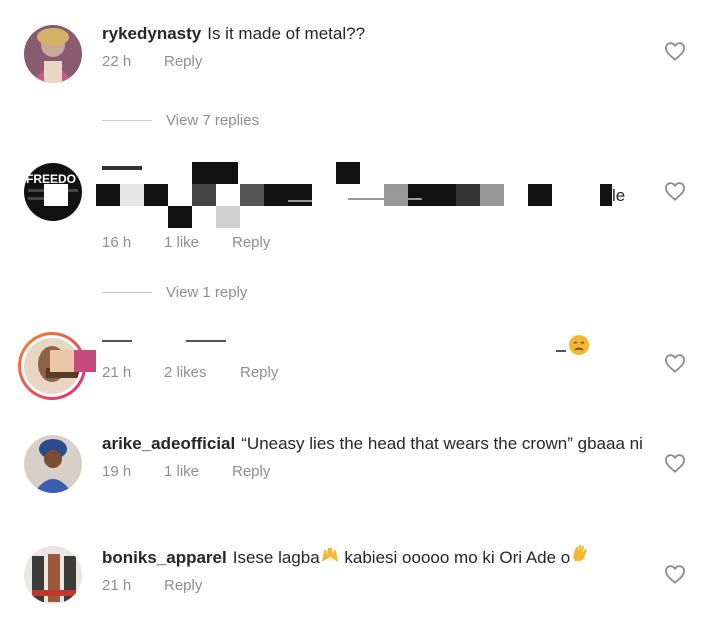  I want to click on comment-message: le, so click(619, 195).